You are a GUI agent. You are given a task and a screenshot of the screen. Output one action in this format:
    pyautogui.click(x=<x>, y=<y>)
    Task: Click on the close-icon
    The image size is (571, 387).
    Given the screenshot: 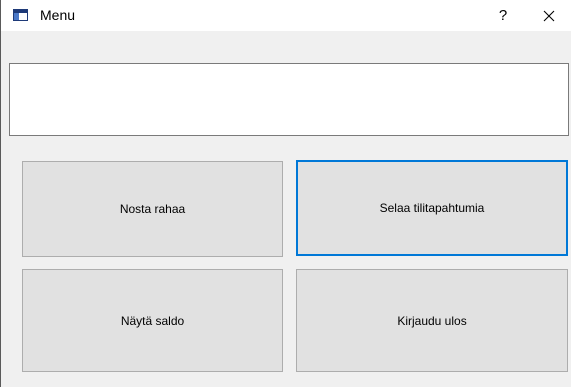 What is the action you would take?
    pyautogui.click(x=549, y=15)
    